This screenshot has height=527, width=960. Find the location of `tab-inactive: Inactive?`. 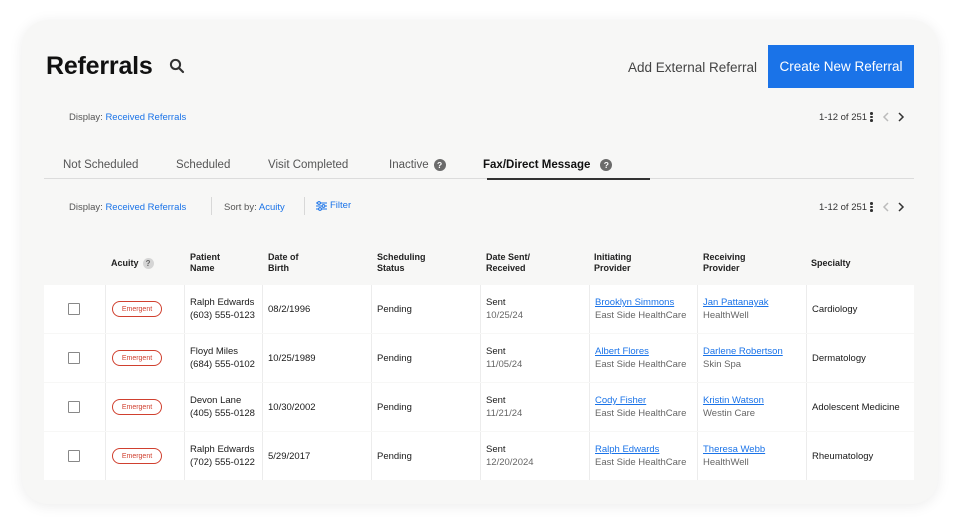

tab-inactive: Inactive? is located at coordinates (417, 165).